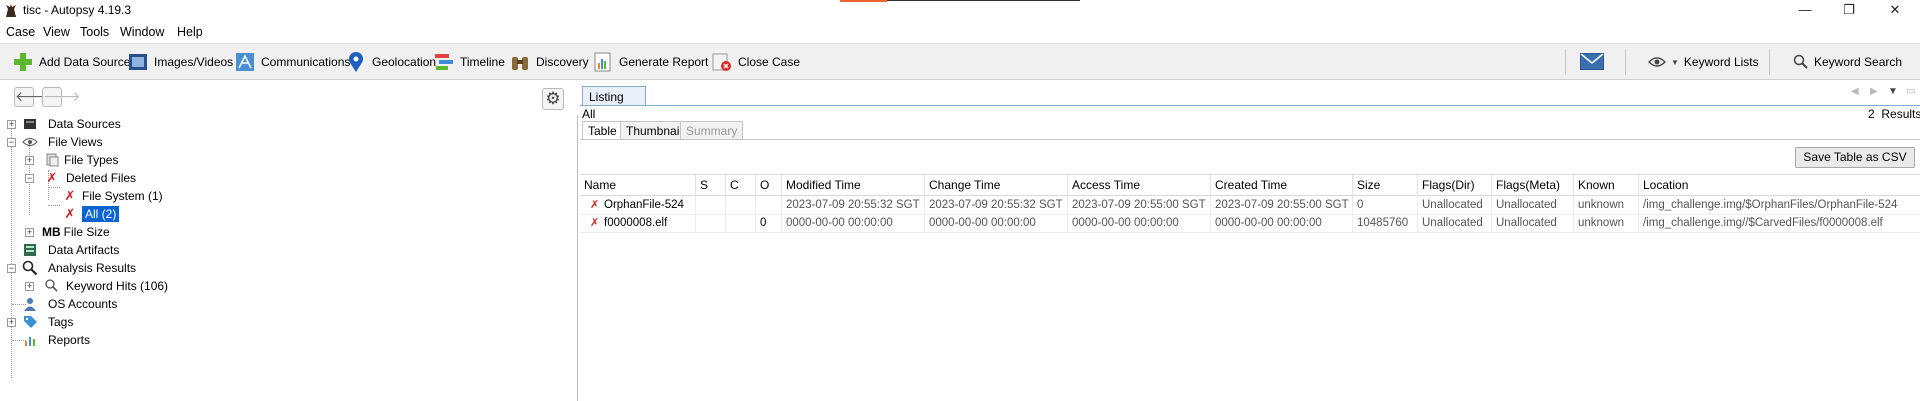 The image size is (1920, 401). Describe the element at coordinates (654, 130) in the screenshot. I see `tab-thumbnail: Thumbnail` at that location.